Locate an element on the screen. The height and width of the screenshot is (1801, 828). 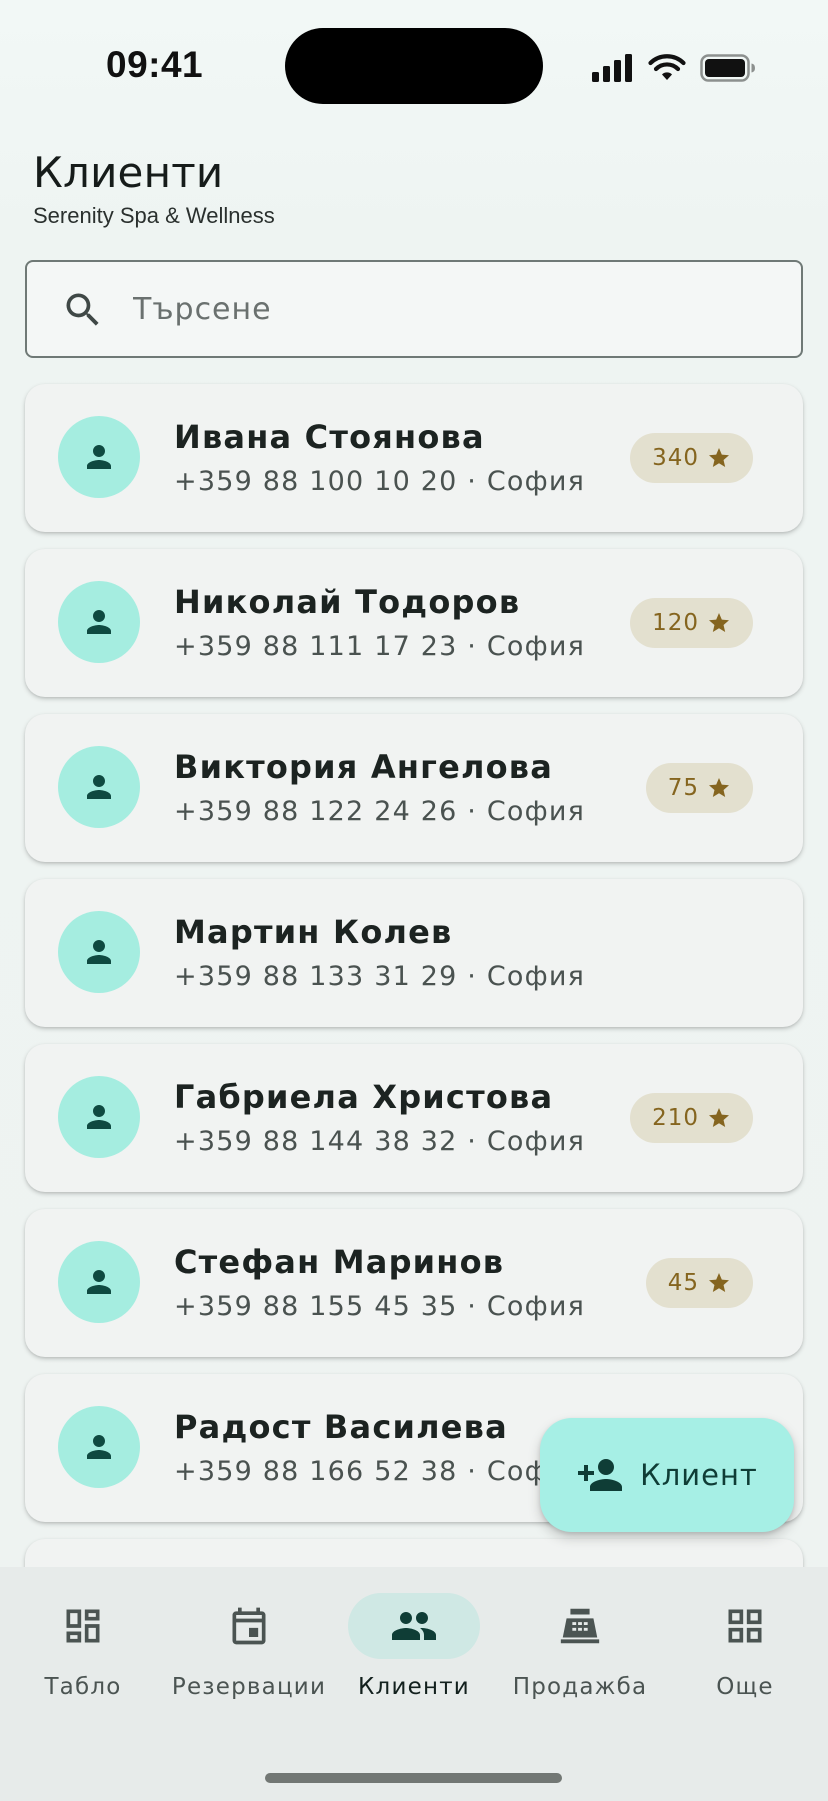
nav-item-more: Още is located at coordinates (745, 1653).